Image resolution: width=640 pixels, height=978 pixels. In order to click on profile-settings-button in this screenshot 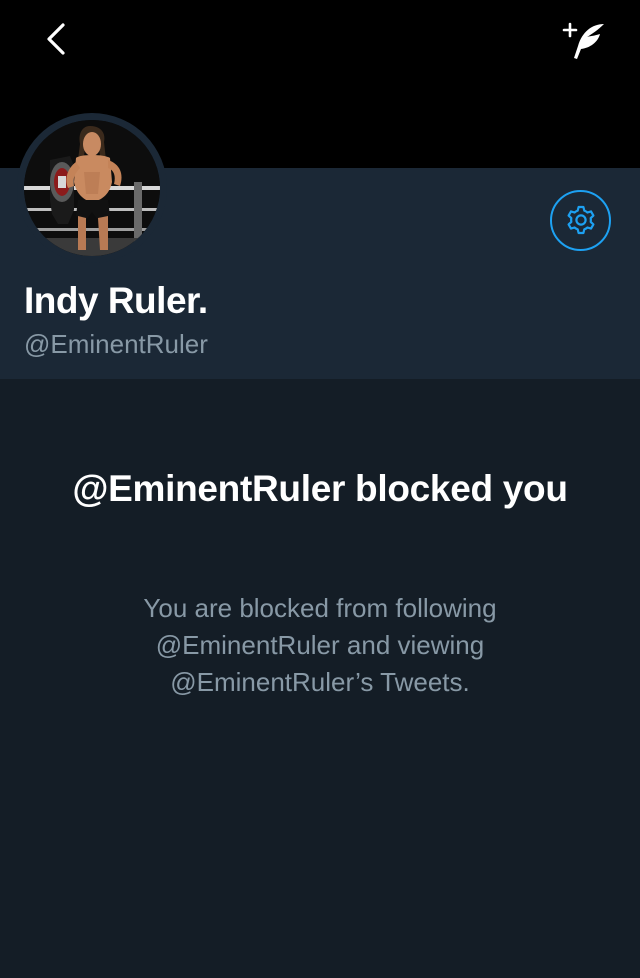, I will do `click(580, 220)`.